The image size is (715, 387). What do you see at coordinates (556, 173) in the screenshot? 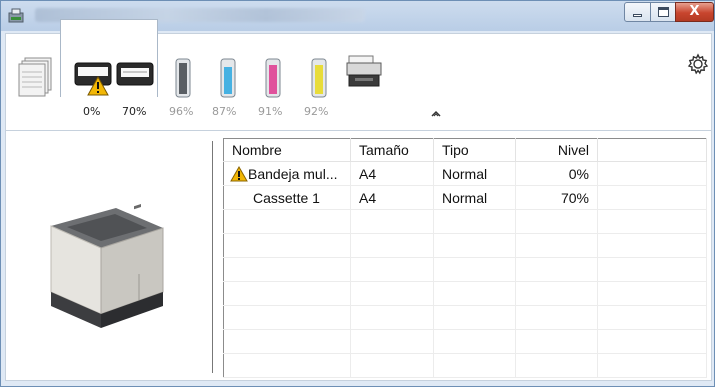
I see `row-level: 0%` at bounding box center [556, 173].